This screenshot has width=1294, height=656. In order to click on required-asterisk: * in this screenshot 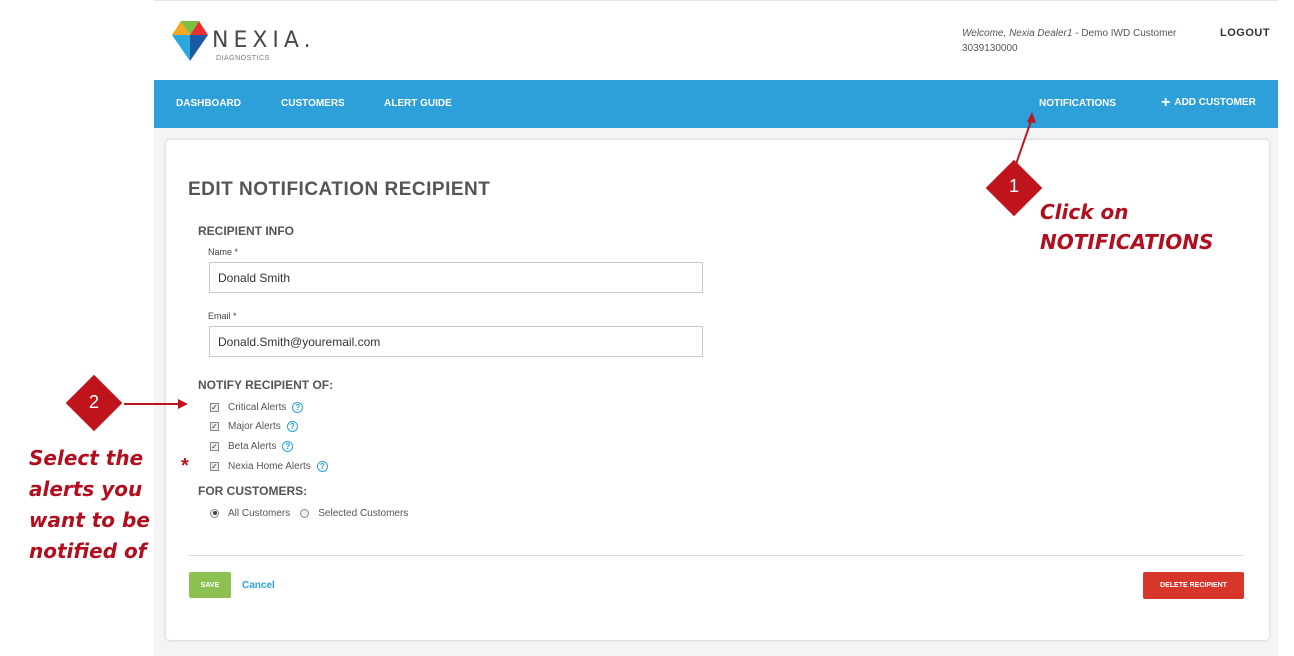, I will do `click(185, 466)`.